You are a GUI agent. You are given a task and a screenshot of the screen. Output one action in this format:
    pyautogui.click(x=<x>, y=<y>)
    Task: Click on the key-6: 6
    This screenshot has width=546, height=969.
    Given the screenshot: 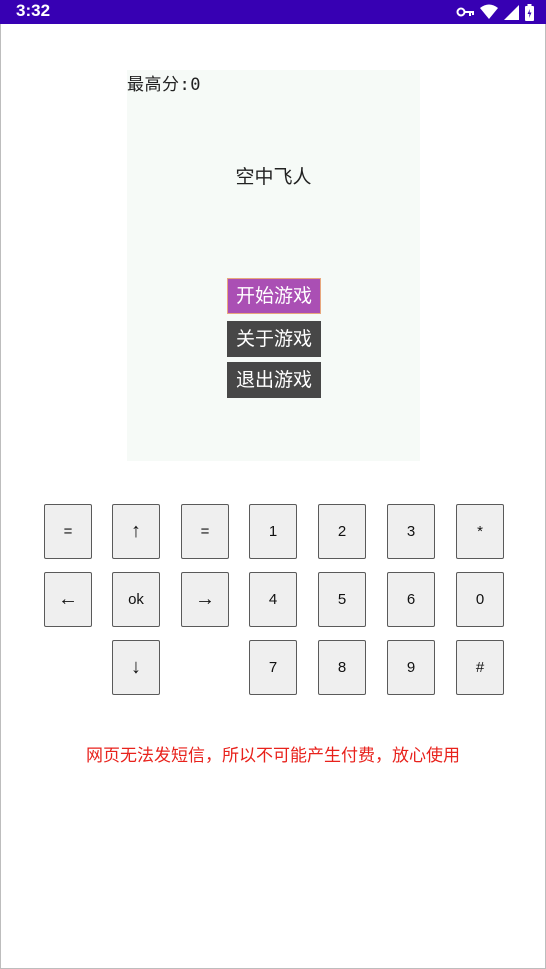 What is the action you would take?
    pyautogui.click(x=411, y=599)
    